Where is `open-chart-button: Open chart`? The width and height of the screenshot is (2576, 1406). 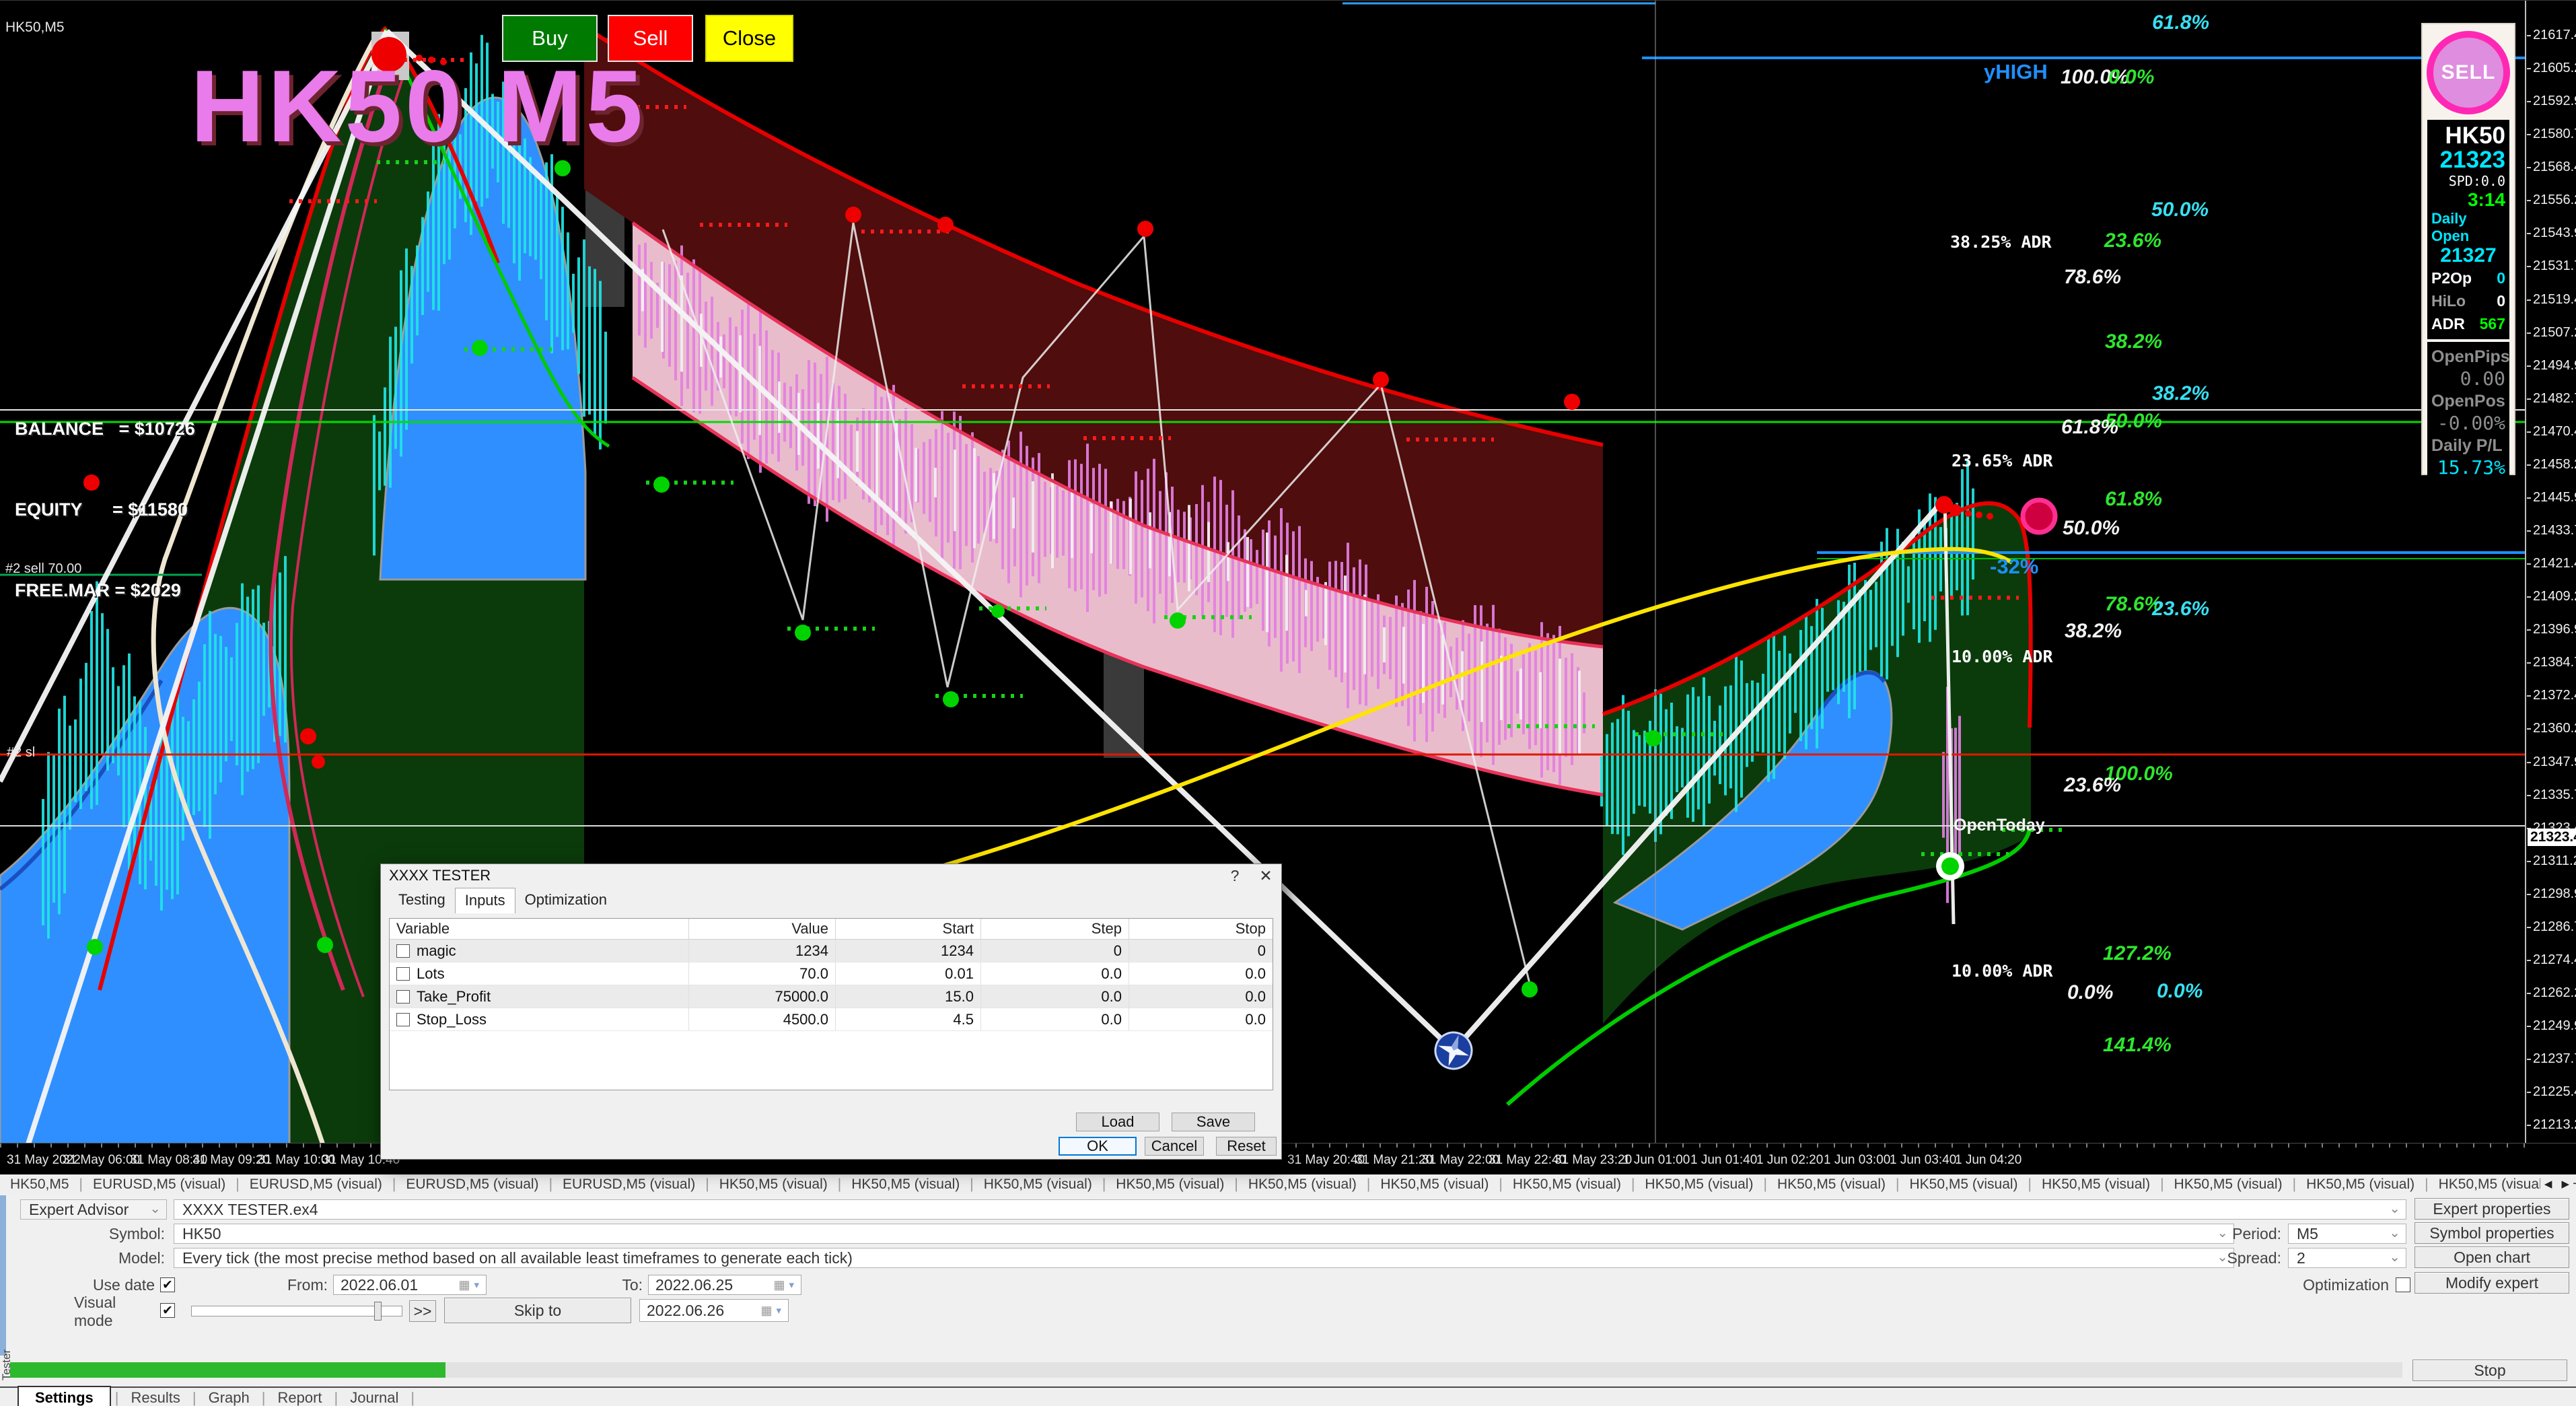 open-chart-button: Open chart is located at coordinates (2491, 1257).